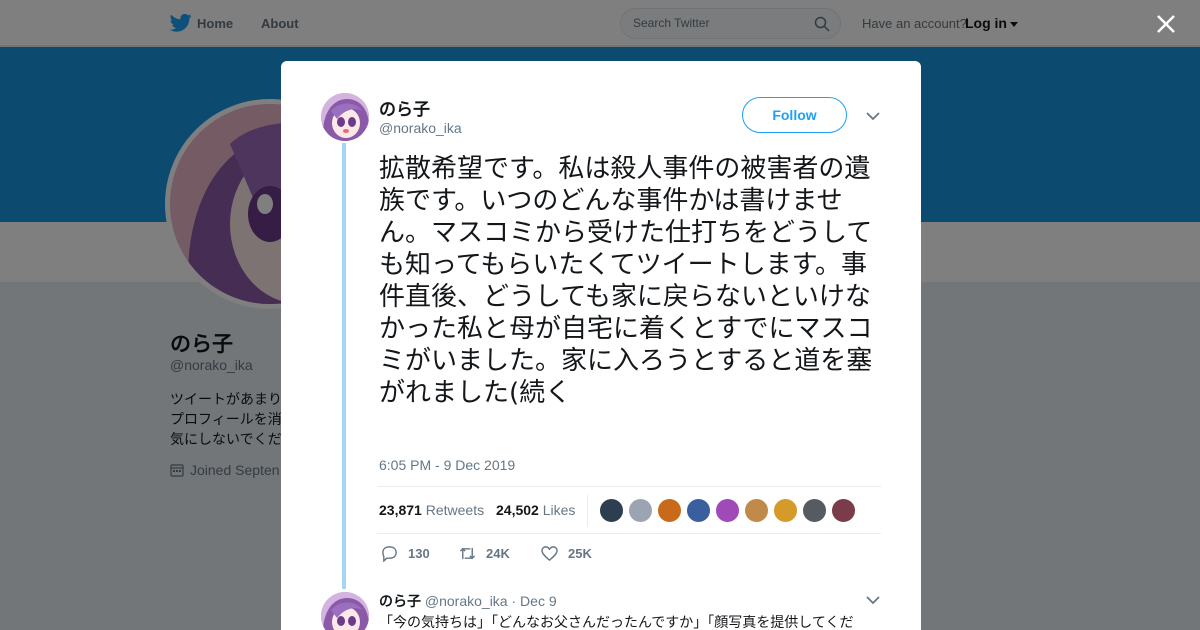 The image size is (1200, 630). What do you see at coordinates (484, 553) in the screenshot?
I see `retweet-button: 24K` at bounding box center [484, 553].